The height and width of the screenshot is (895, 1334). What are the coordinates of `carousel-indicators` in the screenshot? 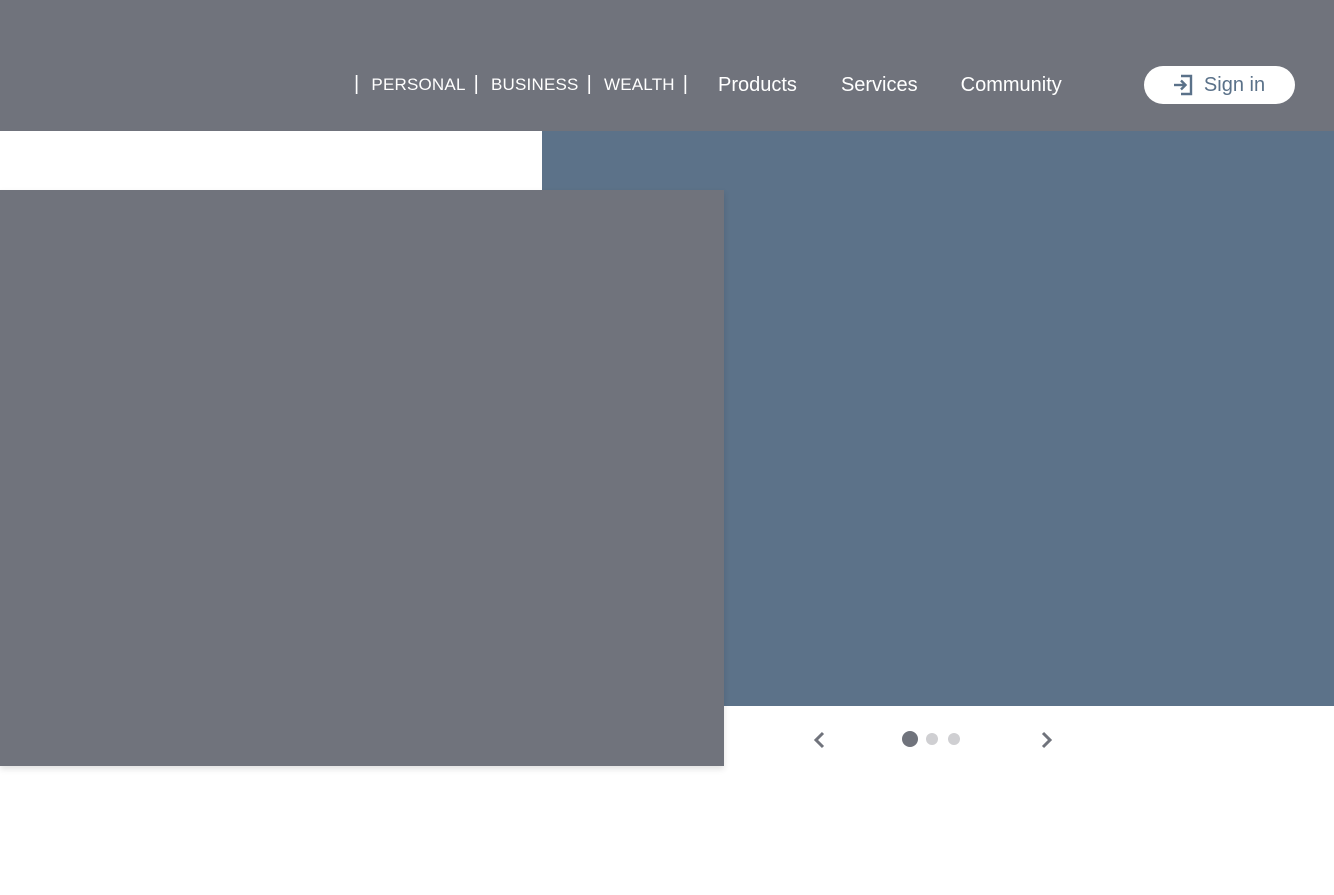 It's located at (936, 739).